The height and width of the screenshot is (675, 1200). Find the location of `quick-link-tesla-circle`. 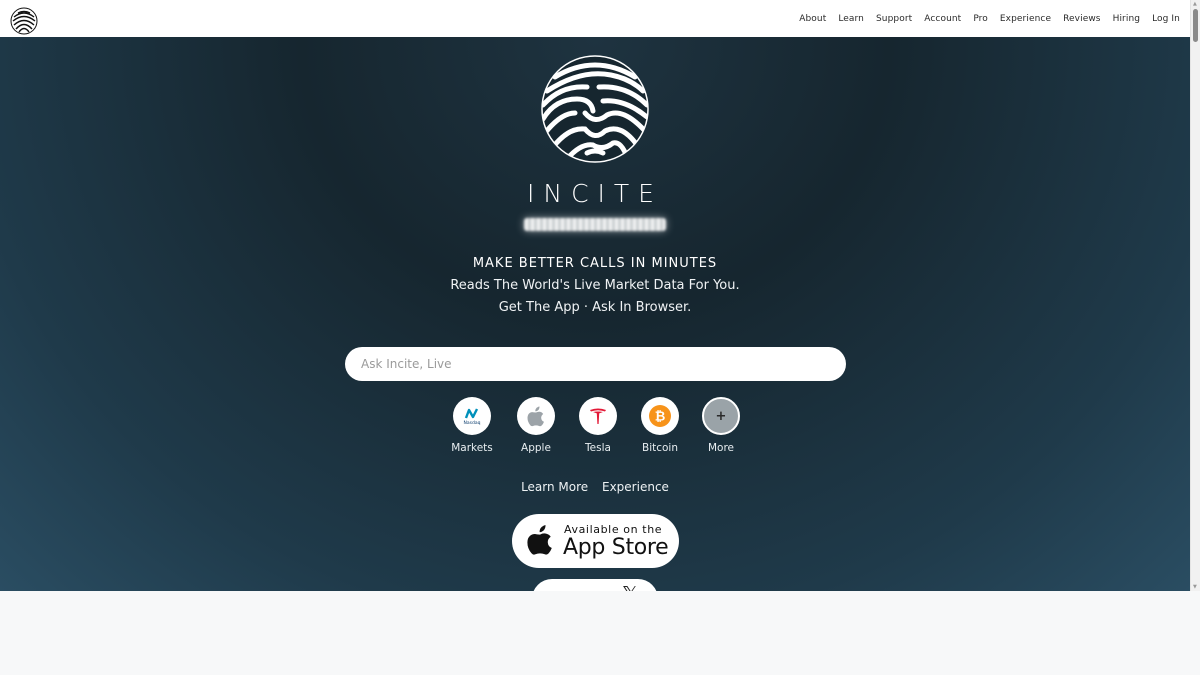

quick-link-tesla-circle is located at coordinates (598, 416).